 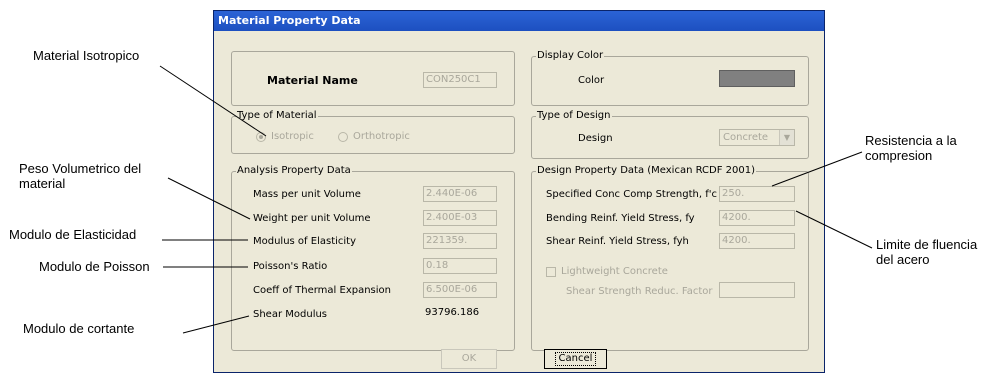 What do you see at coordinates (570, 56) in the screenshot?
I see `display-color-group-title: Display Color` at bounding box center [570, 56].